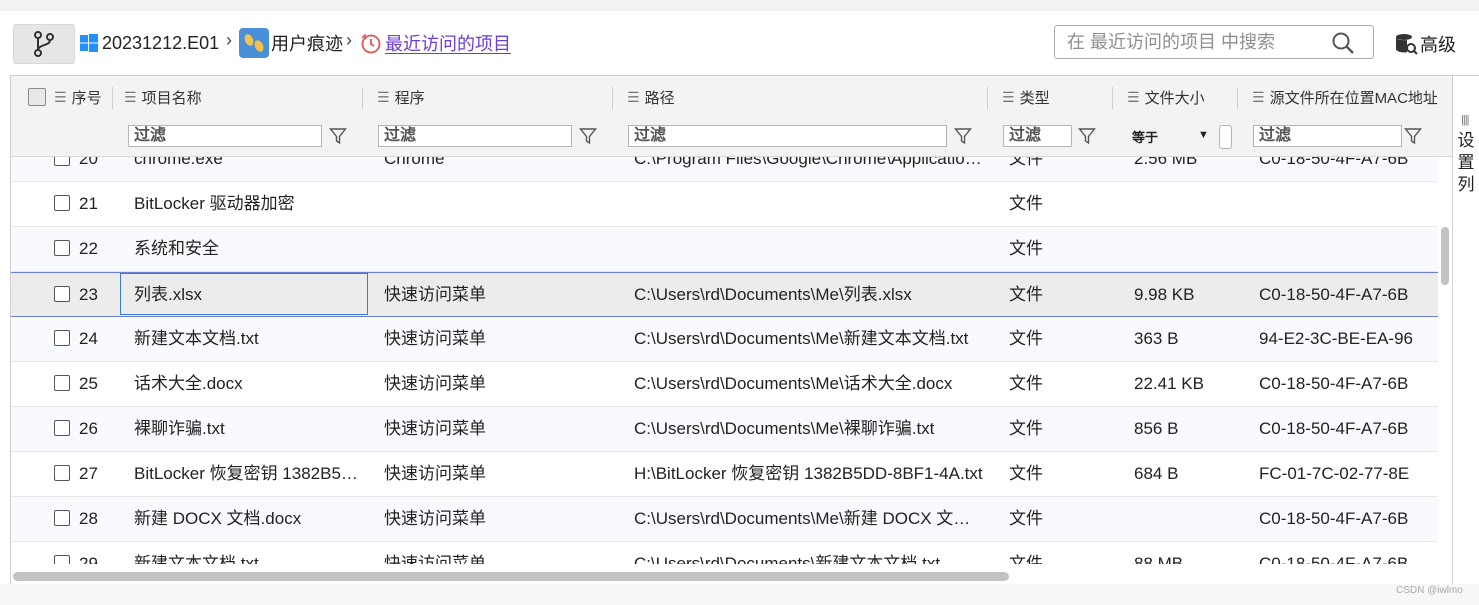 This screenshot has height=605, width=1479. Describe the element at coordinates (1145, 136) in the screenshot. I see `size-operator-select: 等于` at that location.